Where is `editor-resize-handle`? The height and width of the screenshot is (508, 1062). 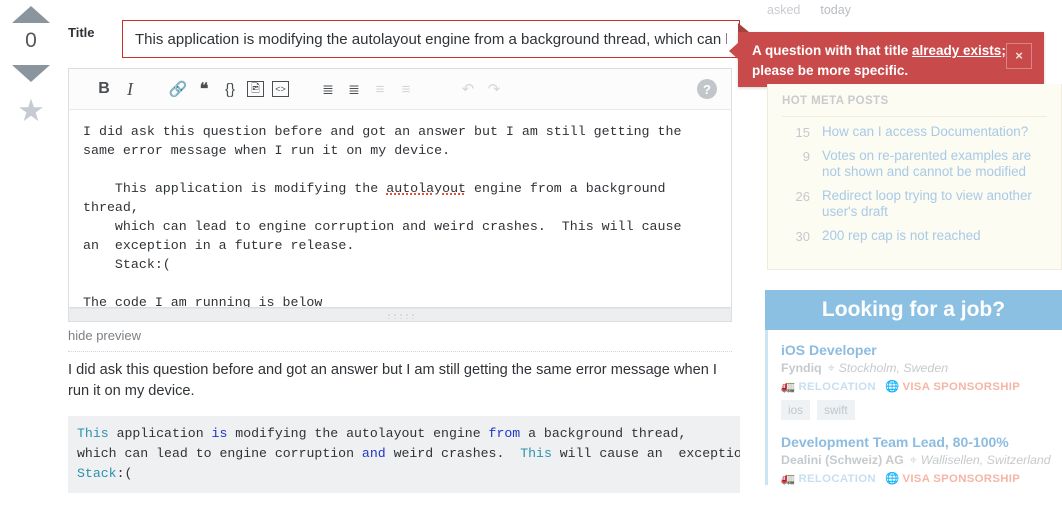 editor-resize-handle is located at coordinates (400, 315).